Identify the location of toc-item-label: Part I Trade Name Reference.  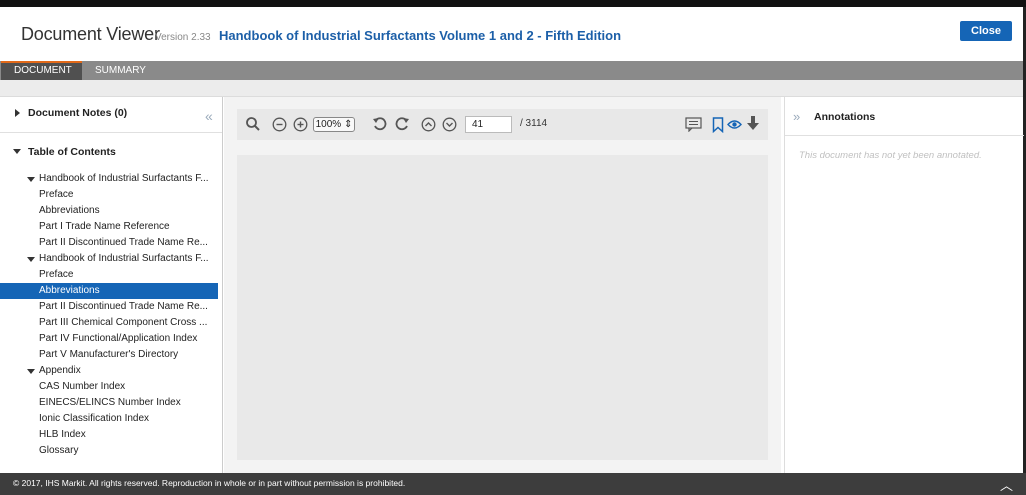
(104, 226).